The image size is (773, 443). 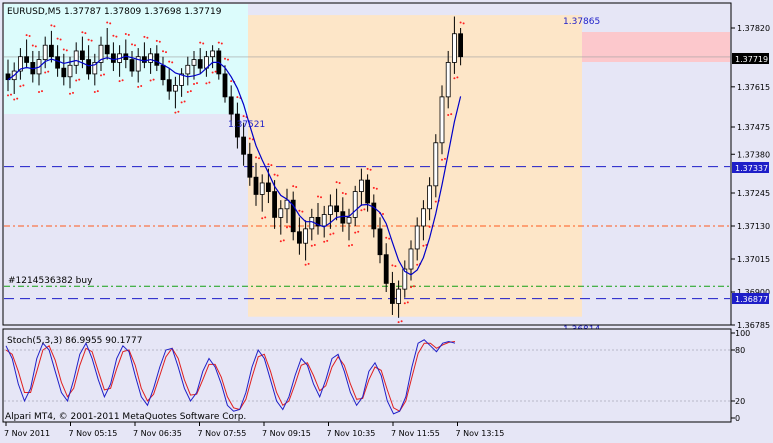 I want to click on zone-pink, so click(x=656, y=47).